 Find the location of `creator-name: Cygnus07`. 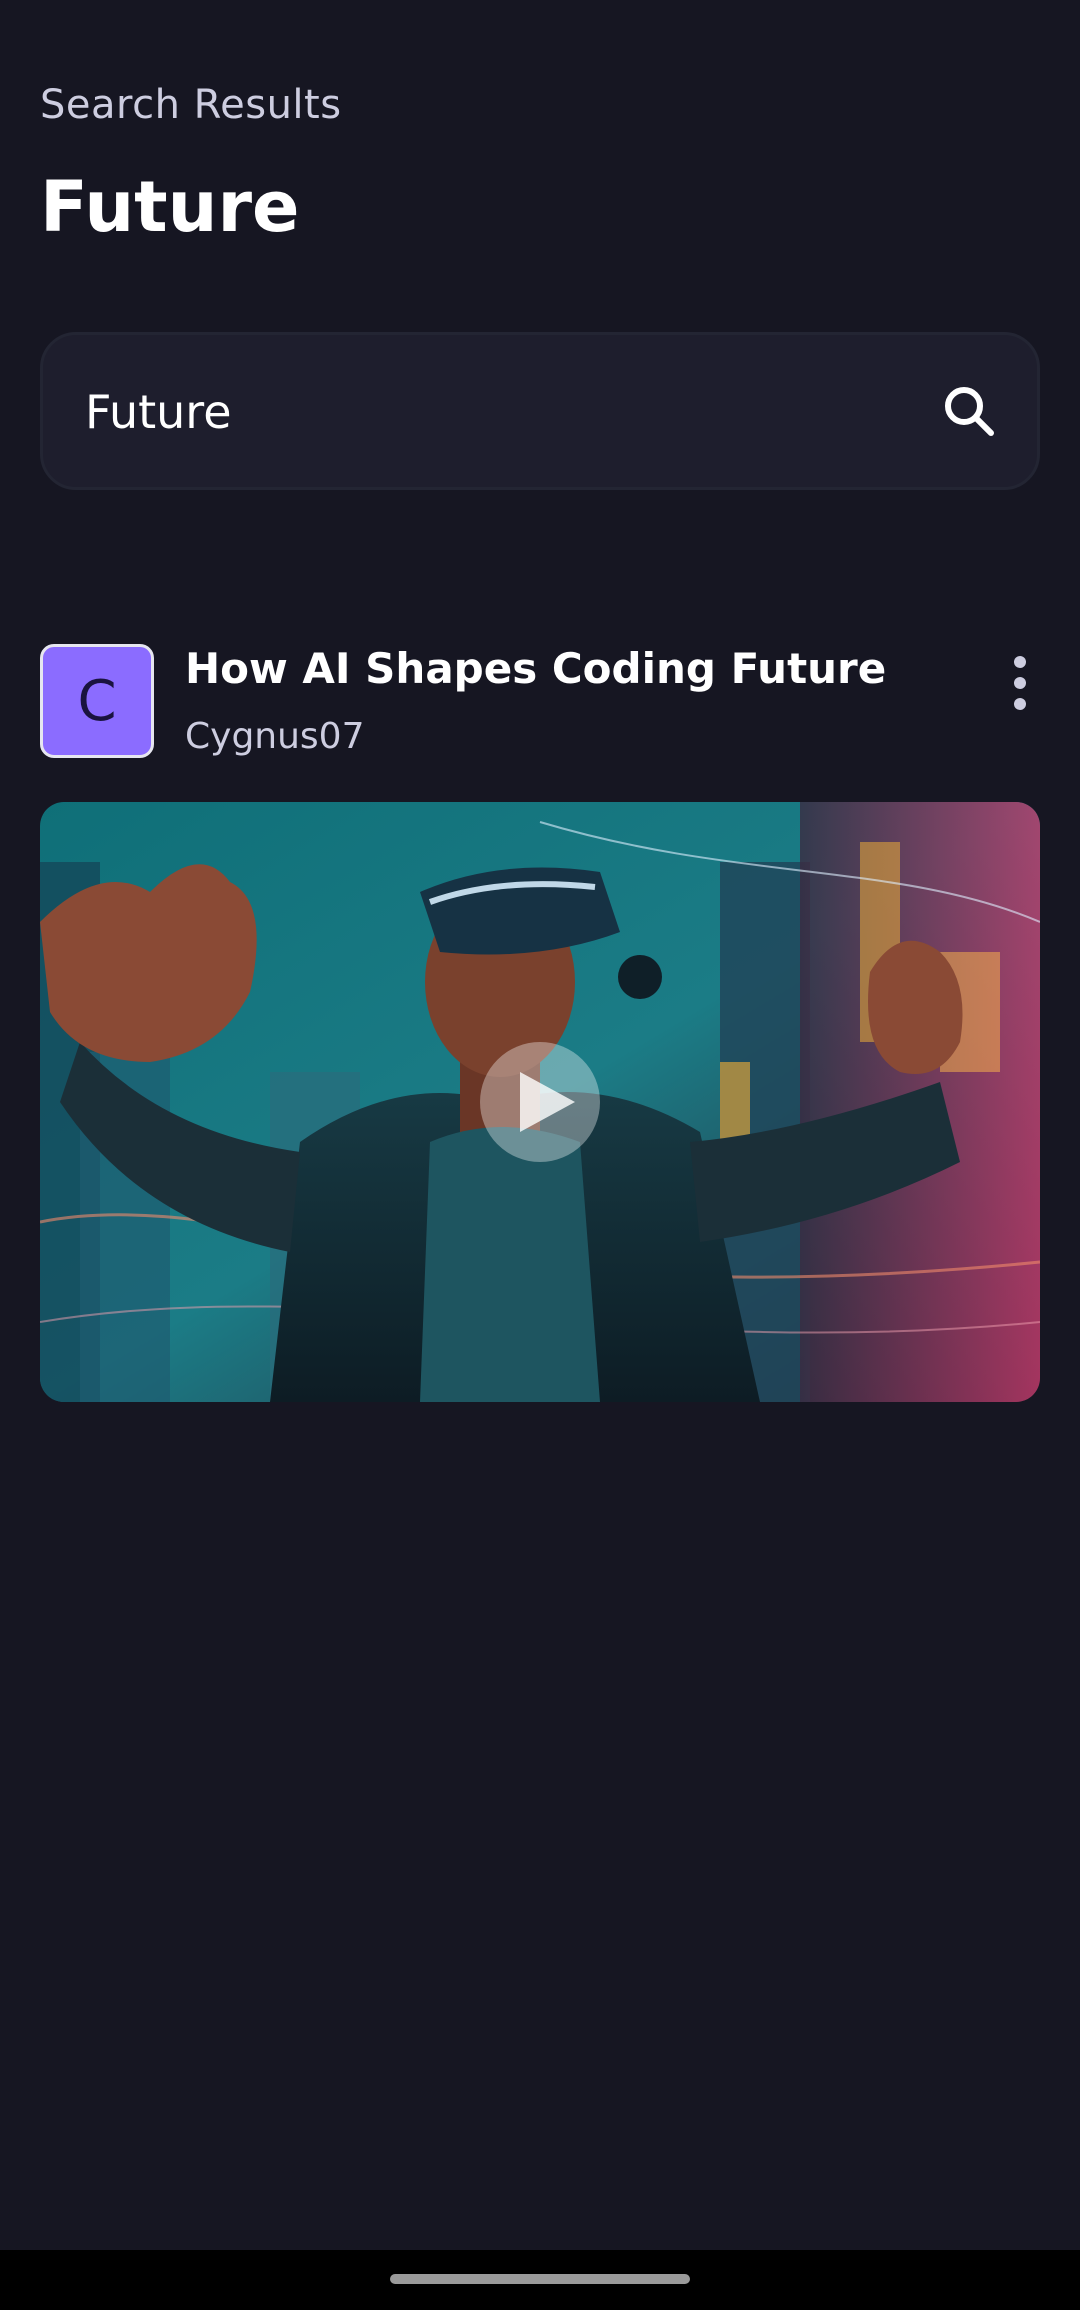

creator-name: Cygnus07 is located at coordinates (275, 736).